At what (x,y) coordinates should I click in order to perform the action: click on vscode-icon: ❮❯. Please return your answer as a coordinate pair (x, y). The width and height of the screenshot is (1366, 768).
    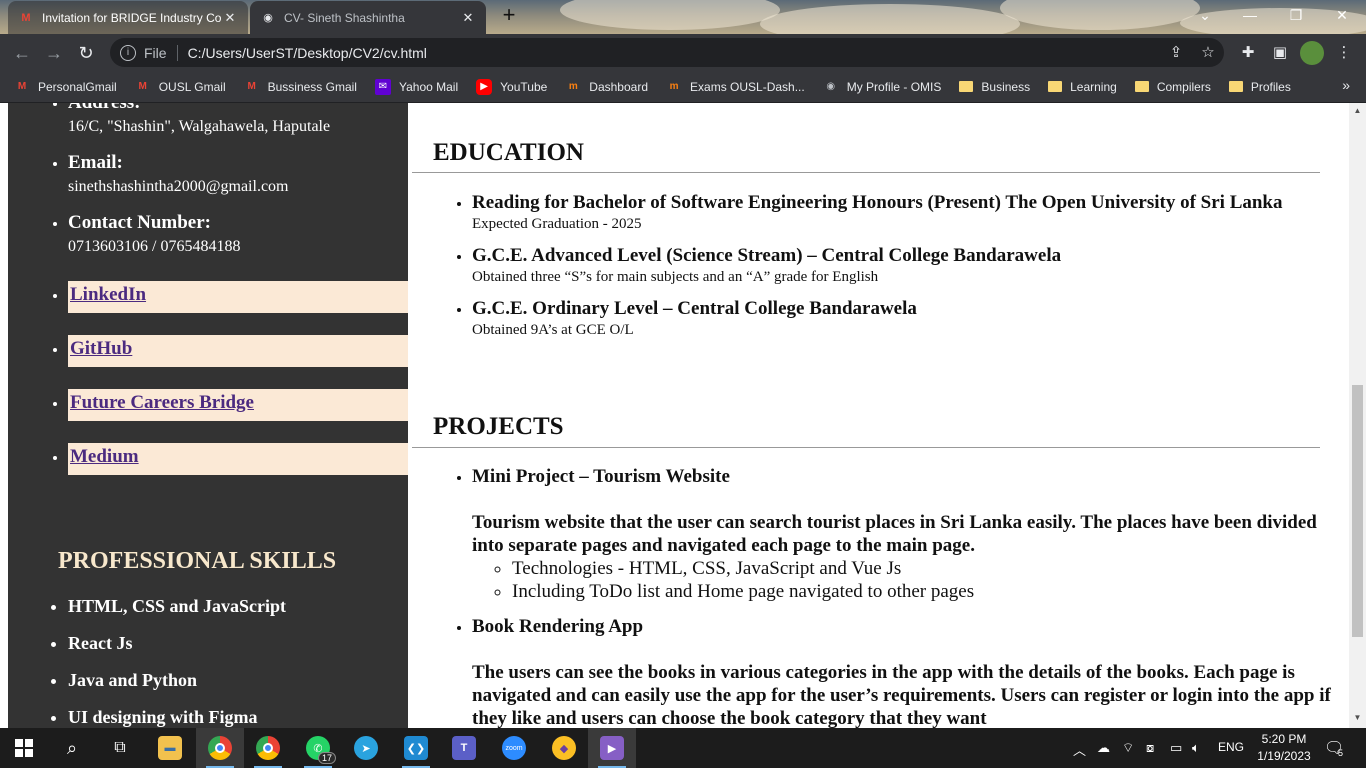
    Looking at the image, I should click on (416, 748).